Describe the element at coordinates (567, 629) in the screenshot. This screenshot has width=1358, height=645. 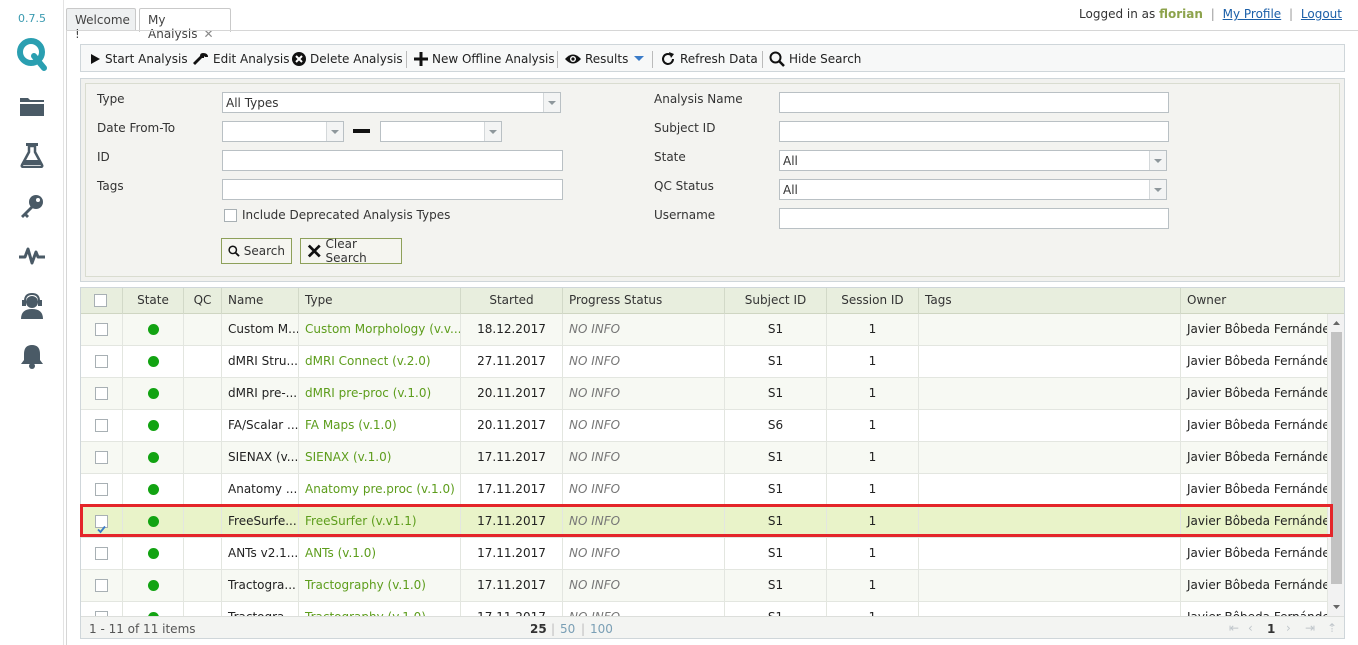
I see `page-size-50: 50` at that location.